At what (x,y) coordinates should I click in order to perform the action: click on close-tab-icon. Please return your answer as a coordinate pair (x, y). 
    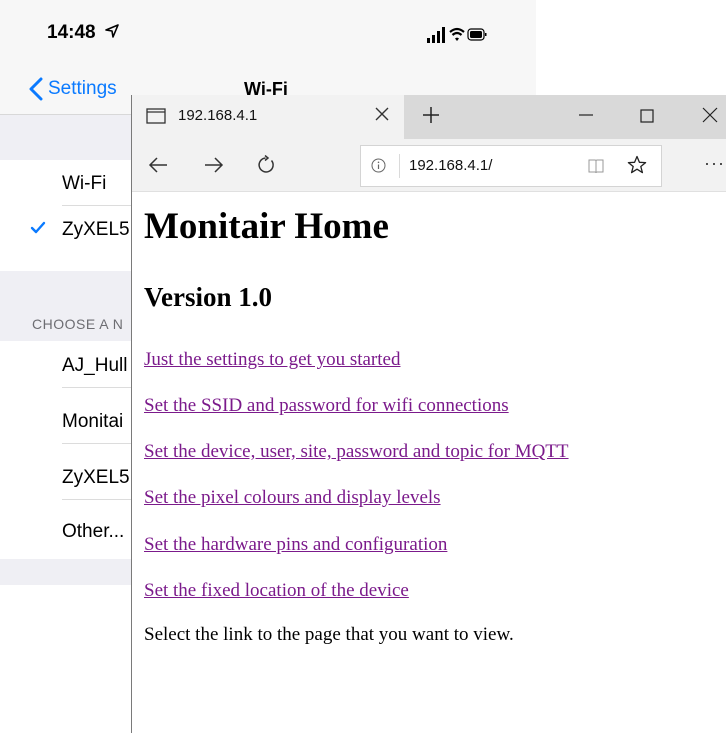
    Looking at the image, I should click on (382, 114).